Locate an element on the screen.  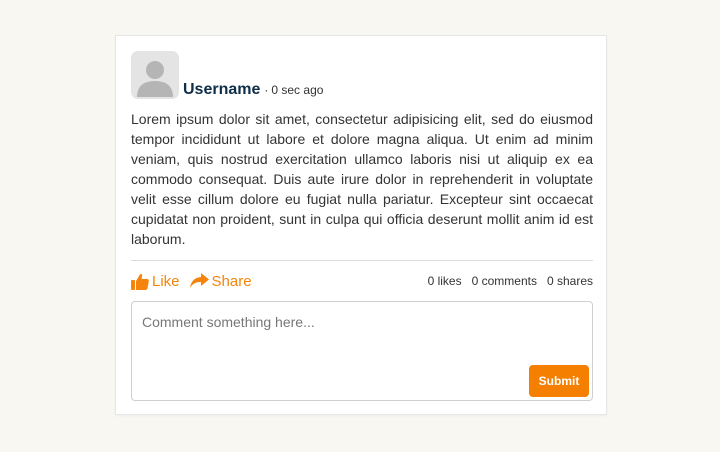
avatar is located at coordinates (155, 75).